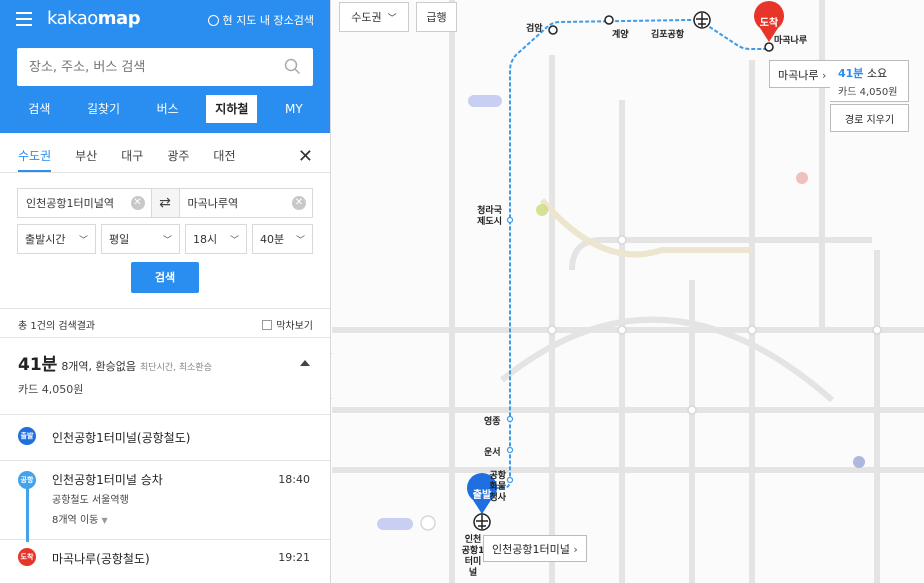 The image size is (924, 583). What do you see at coordinates (769, 23) in the screenshot?
I see `arrival-pin-label: 도착` at bounding box center [769, 23].